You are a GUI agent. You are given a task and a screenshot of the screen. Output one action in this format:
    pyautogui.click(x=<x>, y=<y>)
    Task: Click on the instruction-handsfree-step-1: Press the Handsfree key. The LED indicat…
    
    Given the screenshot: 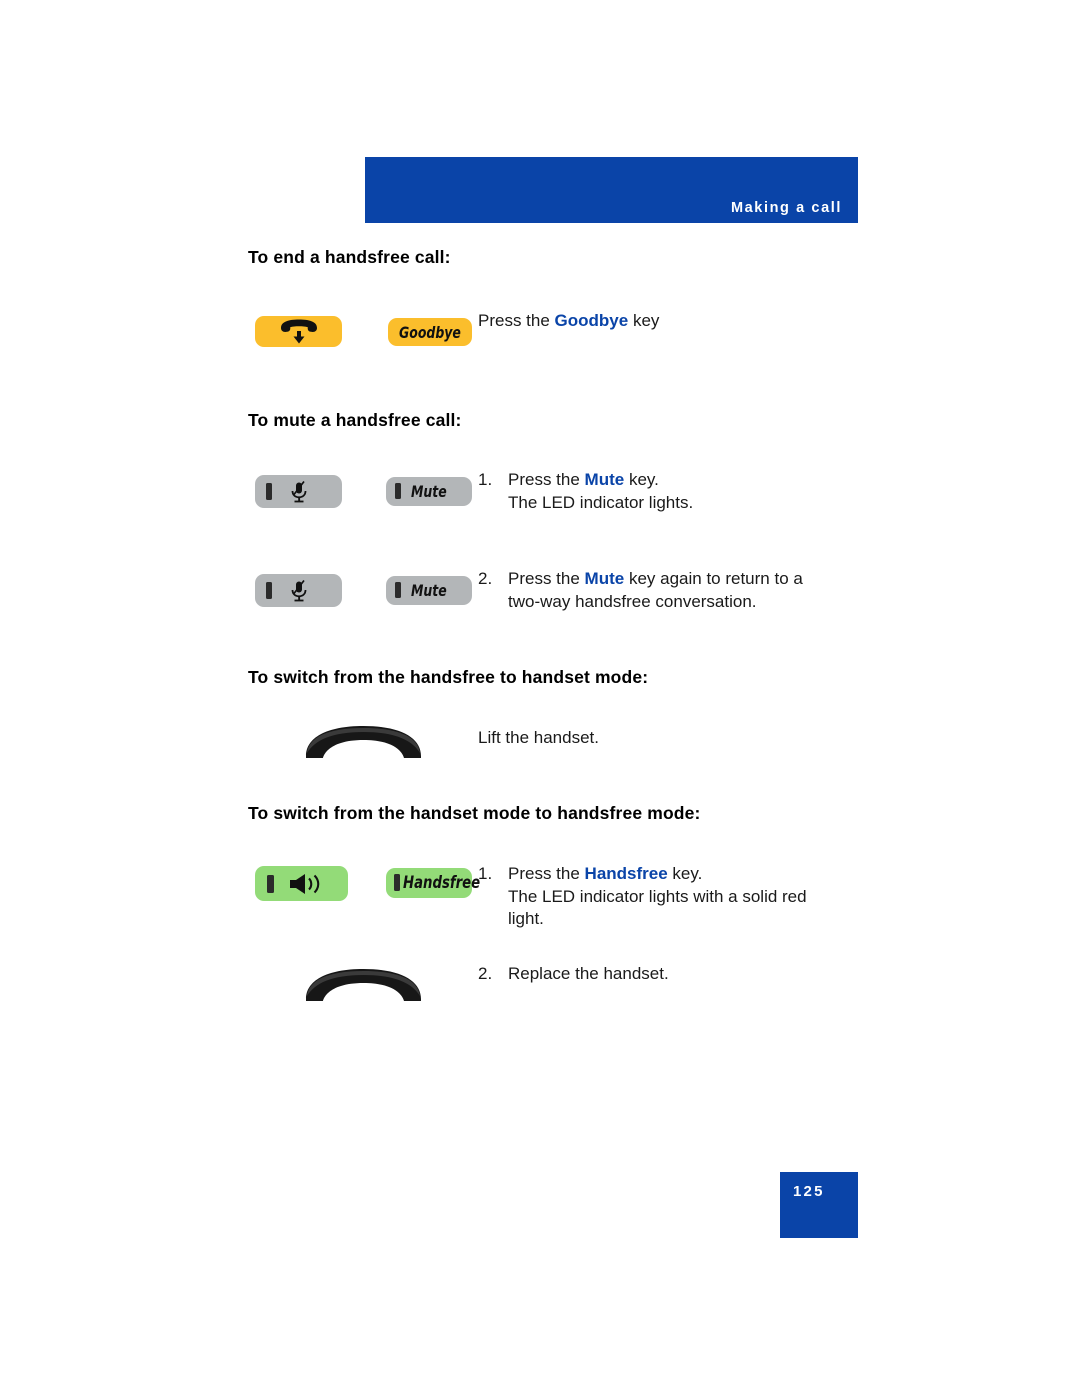 What is the action you would take?
    pyautogui.click(x=685, y=897)
    